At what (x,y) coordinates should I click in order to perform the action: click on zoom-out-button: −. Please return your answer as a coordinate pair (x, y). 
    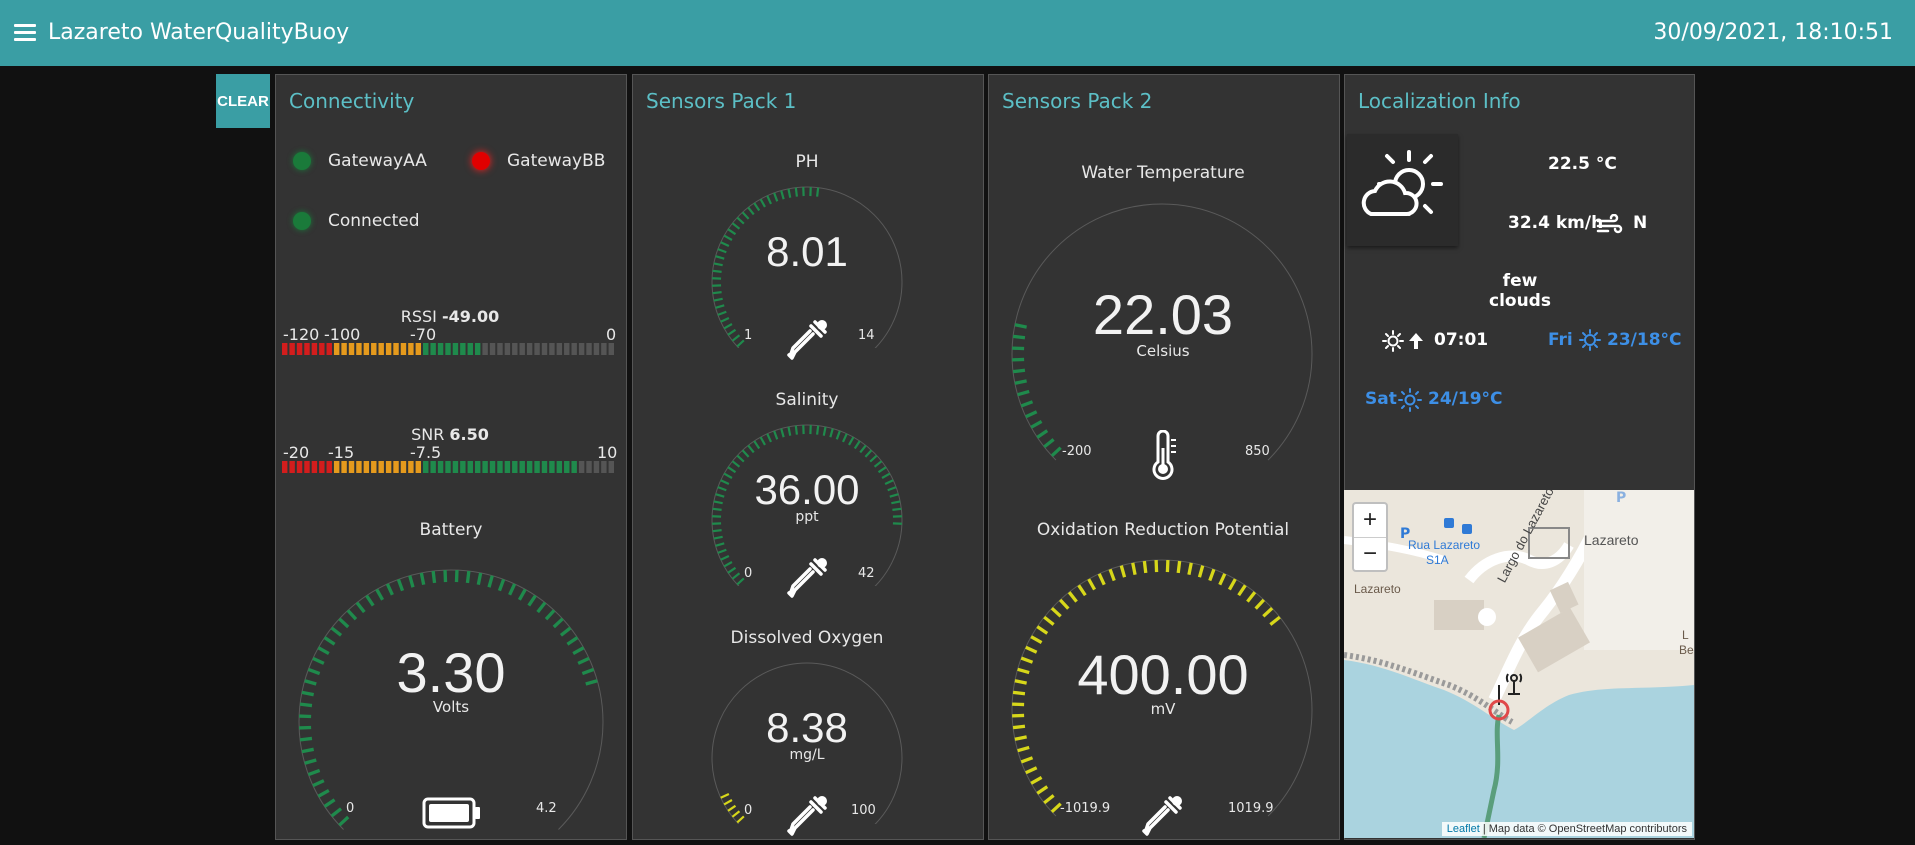
    Looking at the image, I should click on (1370, 554).